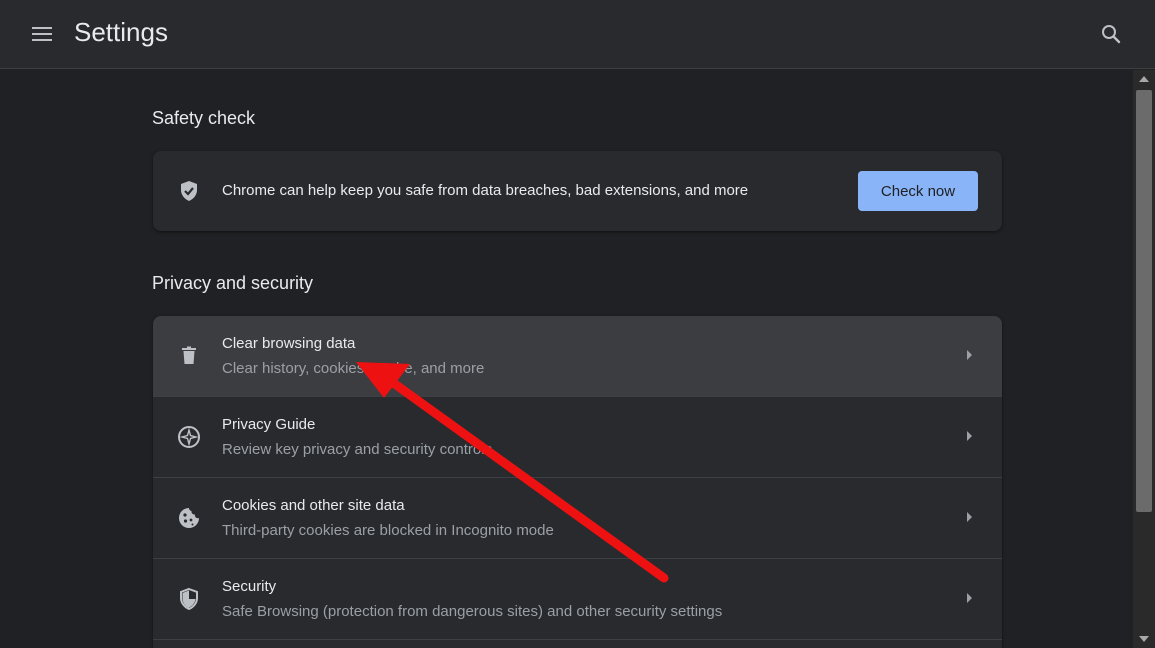  I want to click on scroll-down-arrow-icon, so click(1144, 639).